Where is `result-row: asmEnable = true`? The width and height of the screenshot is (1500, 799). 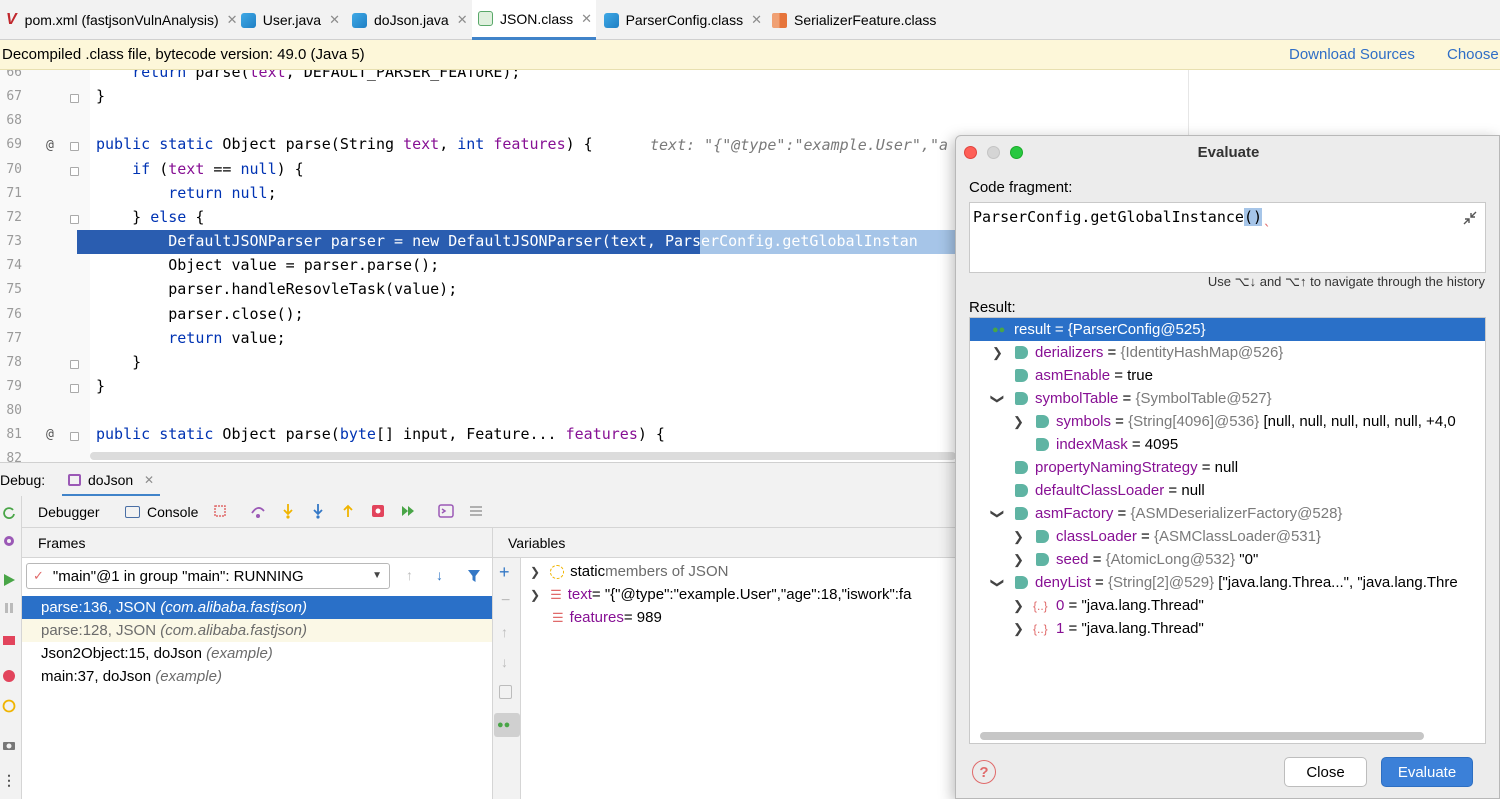
result-row: asmEnable = true is located at coordinates (1227, 375).